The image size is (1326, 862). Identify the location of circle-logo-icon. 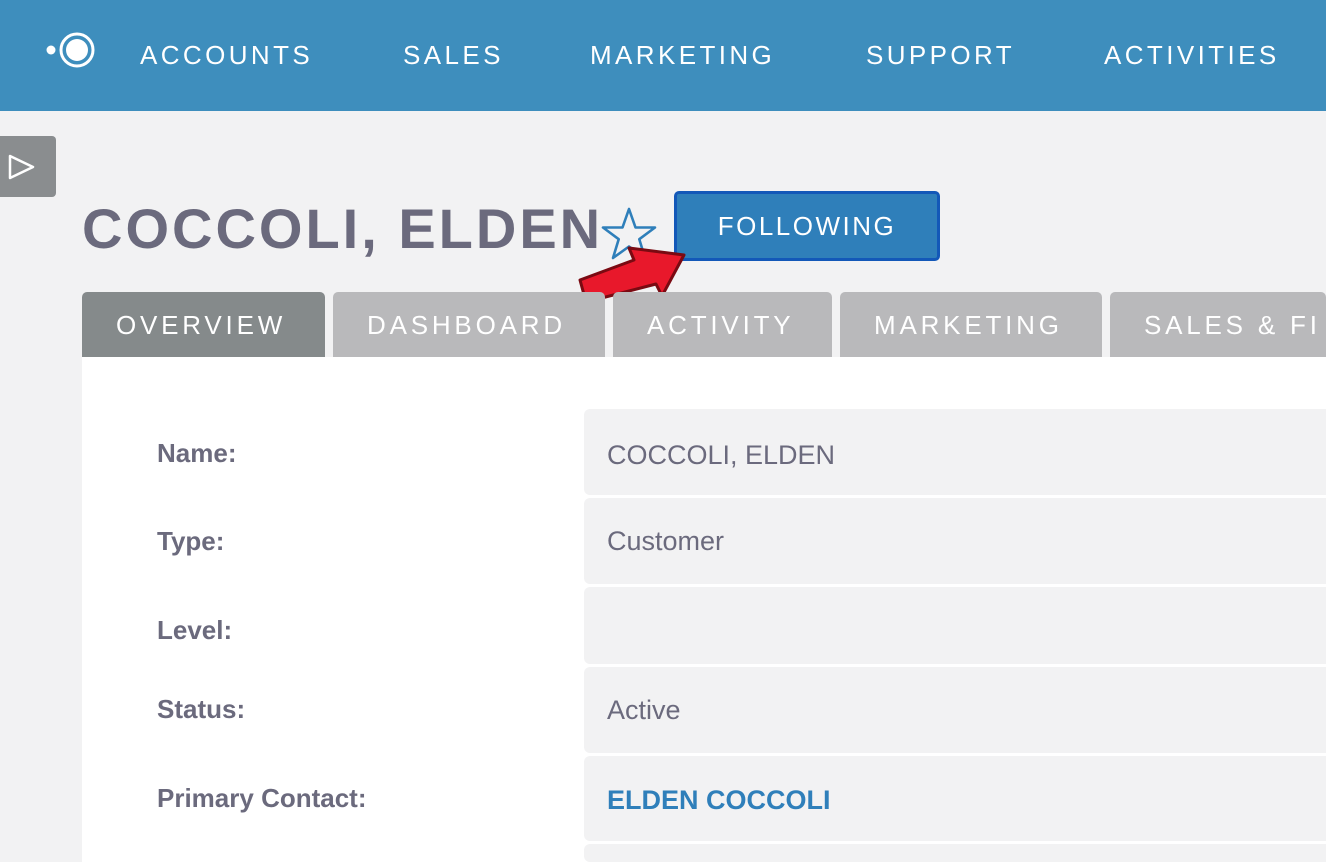
(71, 50).